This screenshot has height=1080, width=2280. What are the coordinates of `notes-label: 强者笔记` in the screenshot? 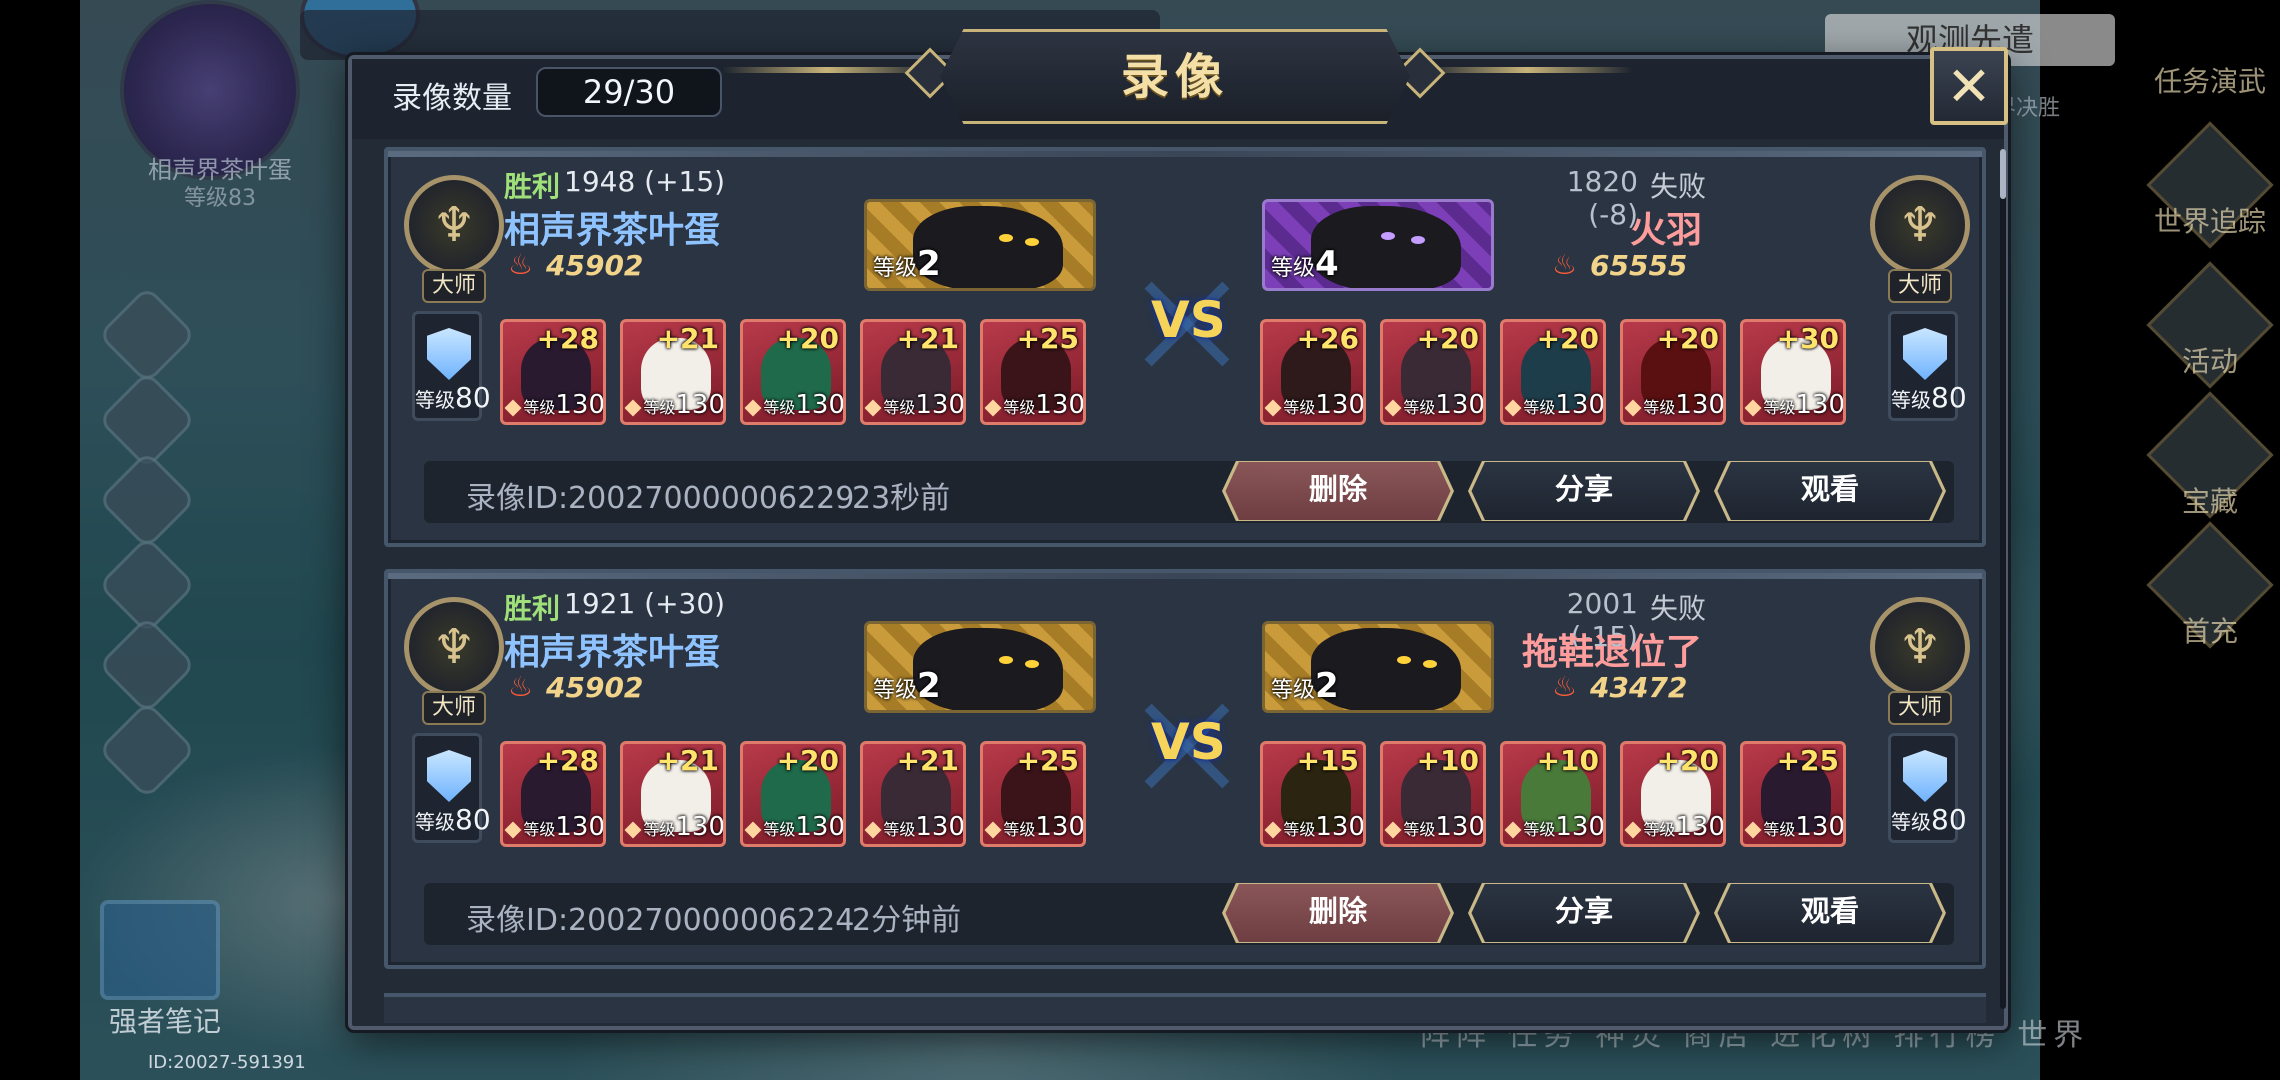 It's located at (164, 1021).